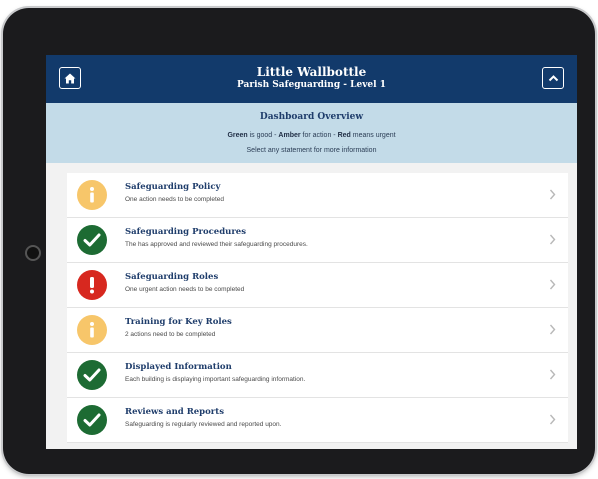 The height and width of the screenshot is (479, 598). Describe the element at coordinates (263, 135) in the screenshot. I see `legend-green-text: is good -` at that location.